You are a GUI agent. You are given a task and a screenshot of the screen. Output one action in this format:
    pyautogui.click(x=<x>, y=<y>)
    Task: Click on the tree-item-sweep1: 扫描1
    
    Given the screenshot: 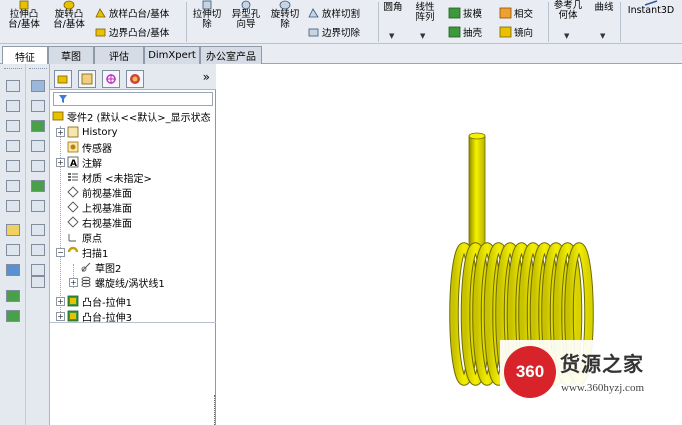 What is the action you would take?
    pyautogui.click(x=88, y=252)
    